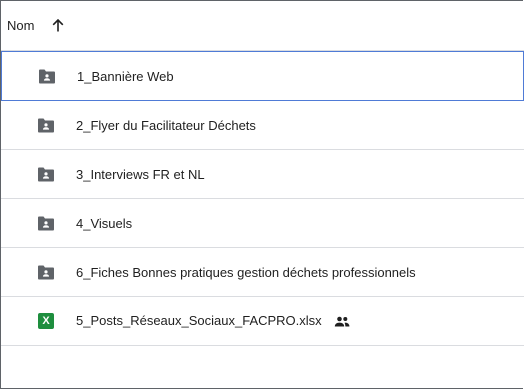 The height and width of the screenshot is (389, 524). I want to click on excel-badge: X, so click(46, 321).